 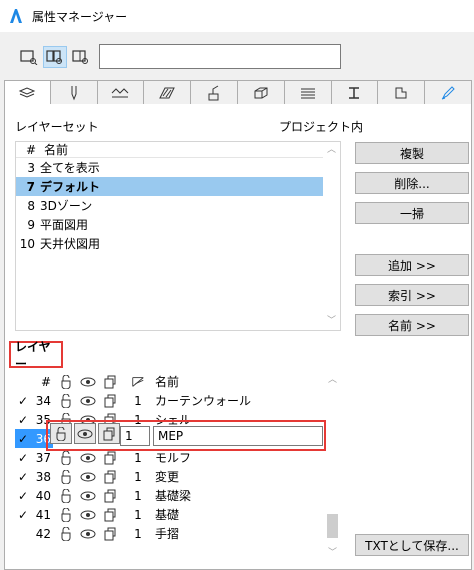 I want to click on split-view-button, so click(x=55, y=57).